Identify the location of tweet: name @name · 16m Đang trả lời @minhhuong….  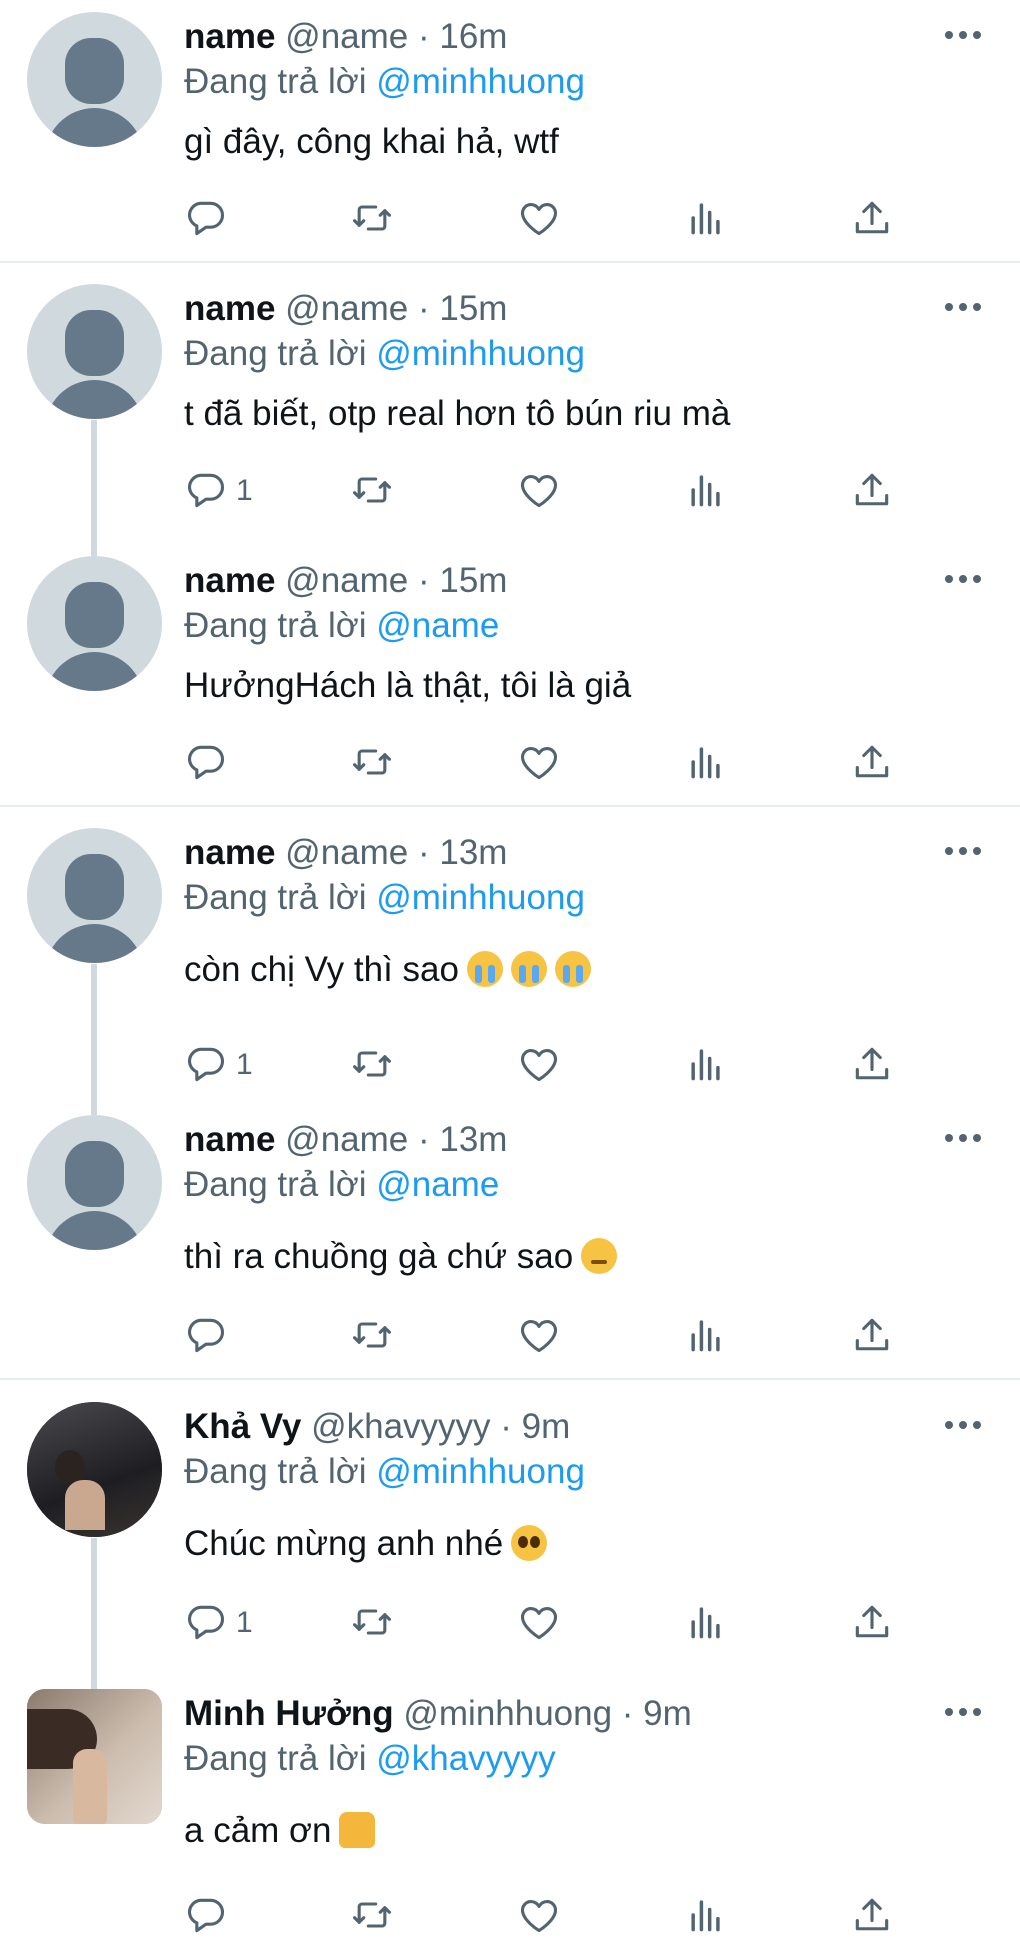
(510, 131).